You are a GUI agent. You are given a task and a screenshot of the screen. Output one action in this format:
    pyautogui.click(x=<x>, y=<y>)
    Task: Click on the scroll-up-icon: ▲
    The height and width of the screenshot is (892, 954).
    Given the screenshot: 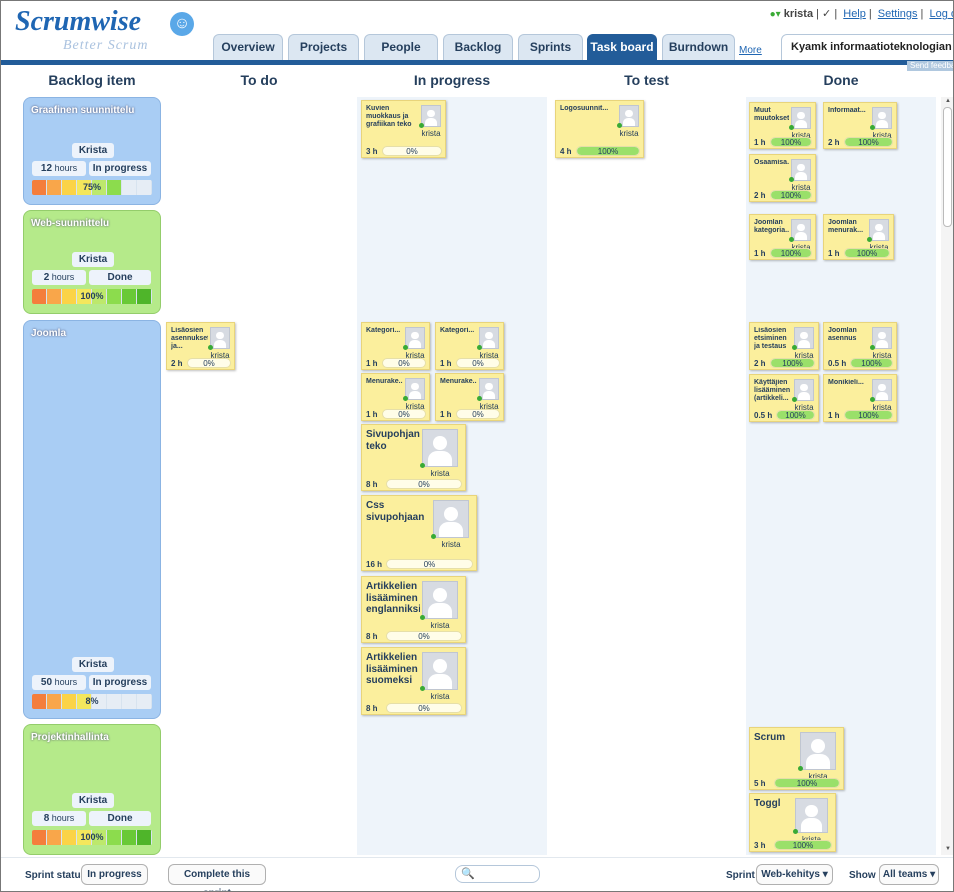 What is the action you would take?
    pyautogui.click(x=948, y=101)
    